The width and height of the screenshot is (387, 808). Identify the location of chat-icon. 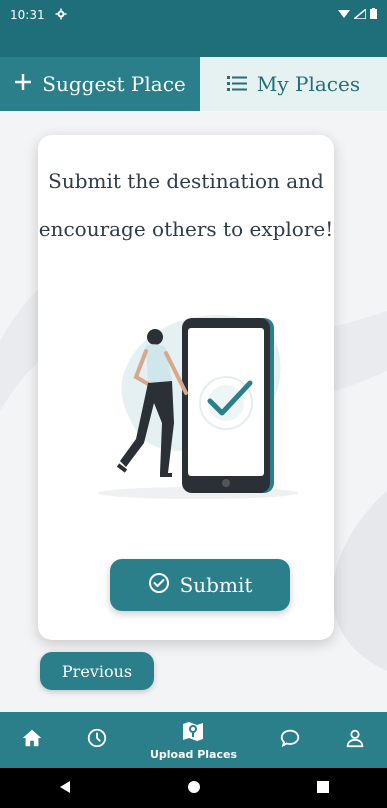
(290, 740).